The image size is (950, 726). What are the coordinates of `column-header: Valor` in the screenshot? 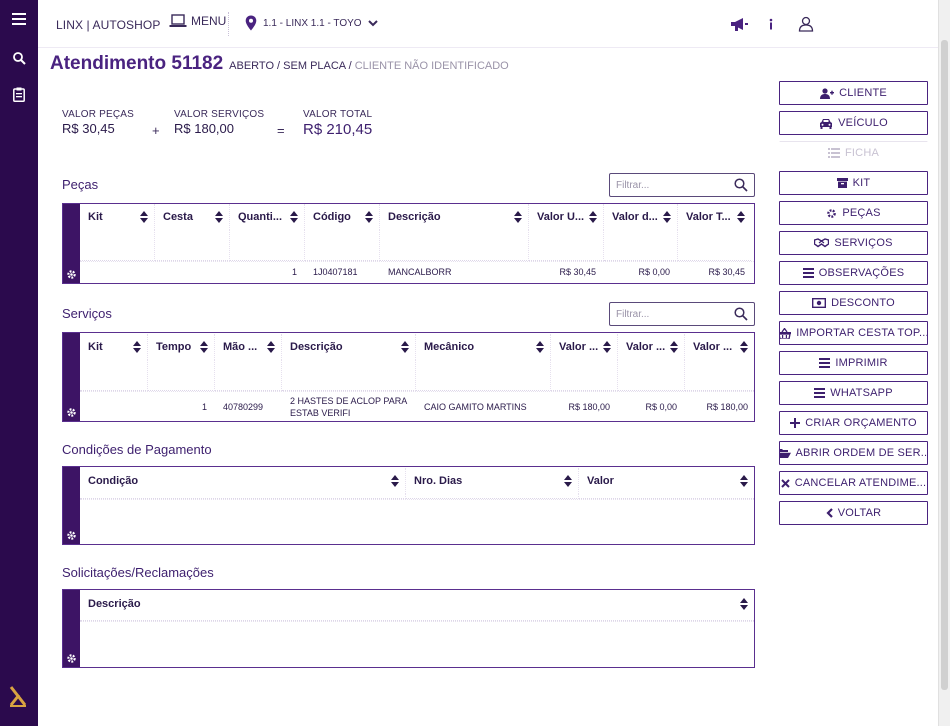 It's located at (666, 481).